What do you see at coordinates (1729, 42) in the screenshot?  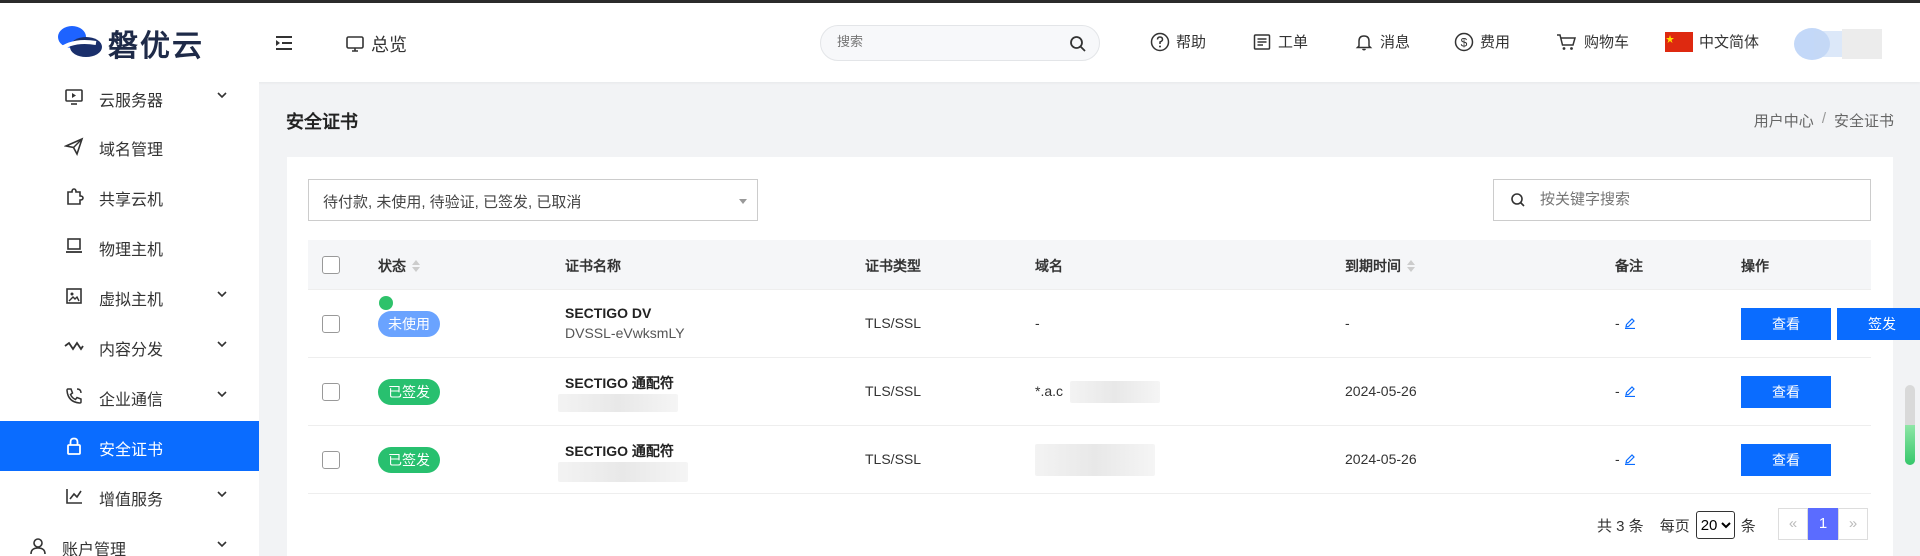 I see `nav-language-label: 中文简体` at bounding box center [1729, 42].